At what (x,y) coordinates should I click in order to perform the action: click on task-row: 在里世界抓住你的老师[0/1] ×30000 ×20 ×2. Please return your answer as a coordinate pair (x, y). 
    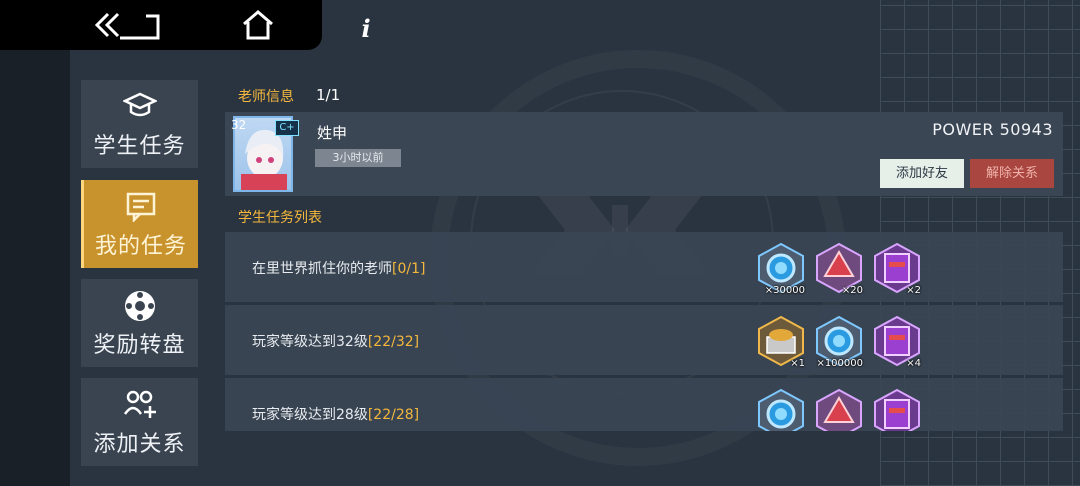
    Looking at the image, I should click on (644, 267).